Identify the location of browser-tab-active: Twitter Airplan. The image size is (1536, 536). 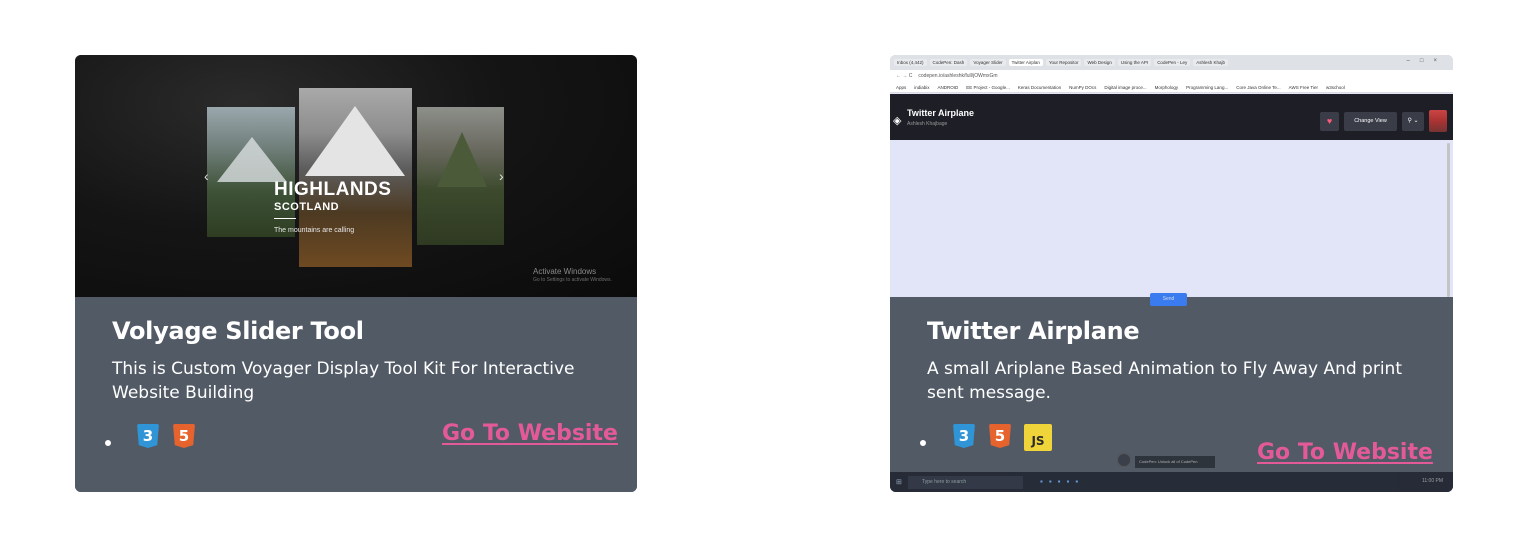
(1025, 62).